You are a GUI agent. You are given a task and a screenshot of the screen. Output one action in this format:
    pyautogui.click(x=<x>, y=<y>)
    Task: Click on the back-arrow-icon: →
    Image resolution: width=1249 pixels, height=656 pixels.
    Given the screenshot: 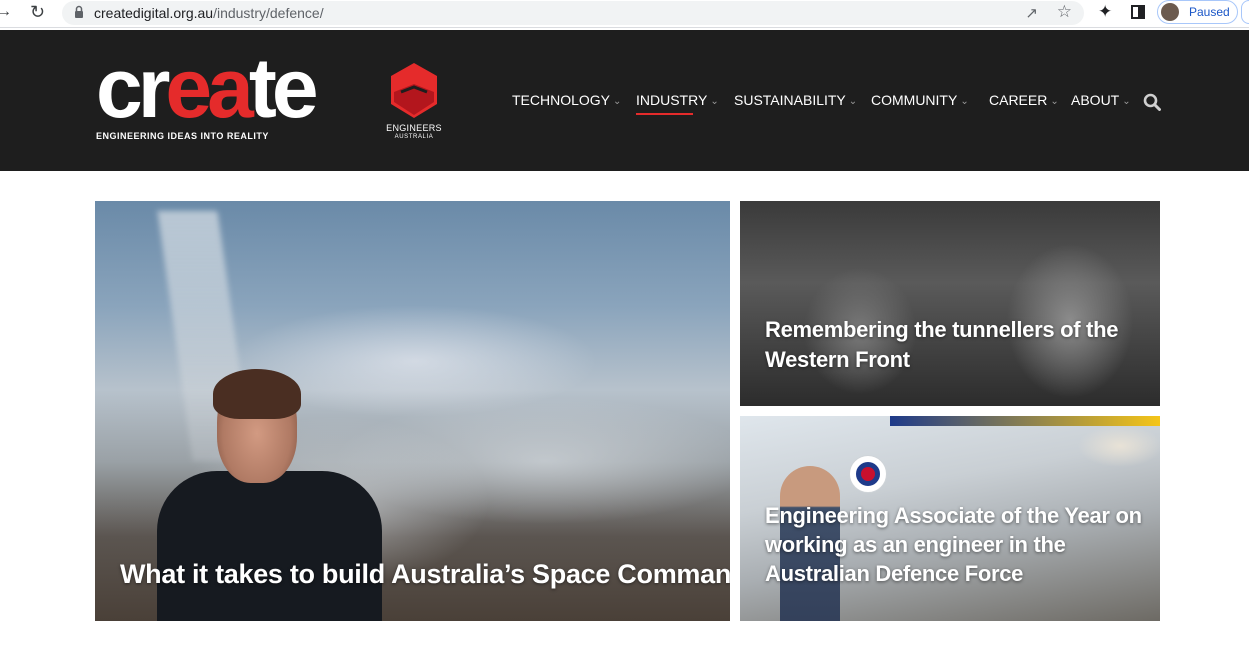 What is the action you would take?
    pyautogui.click(x=6, y=12)
    